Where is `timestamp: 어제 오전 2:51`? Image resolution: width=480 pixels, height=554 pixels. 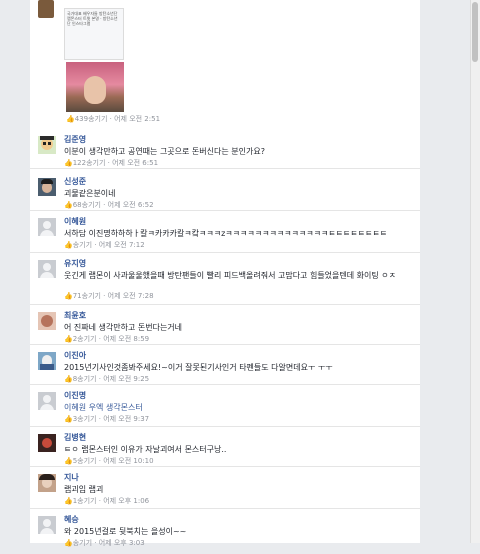
timestamp: 어제 오전 2:51 is located at coordinates (137, 119).